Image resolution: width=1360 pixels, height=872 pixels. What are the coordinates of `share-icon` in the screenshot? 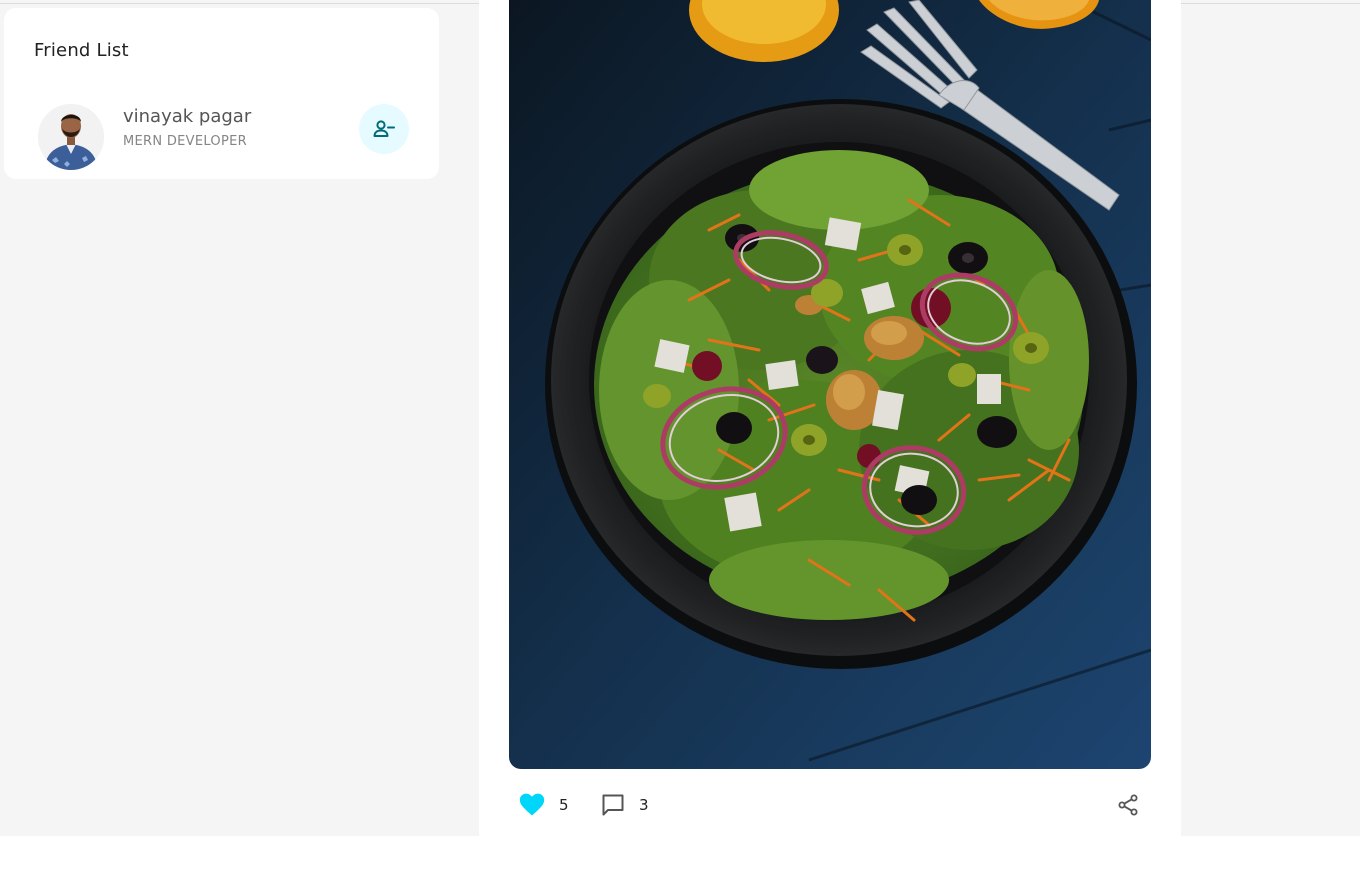 It's located at (1128, 805).